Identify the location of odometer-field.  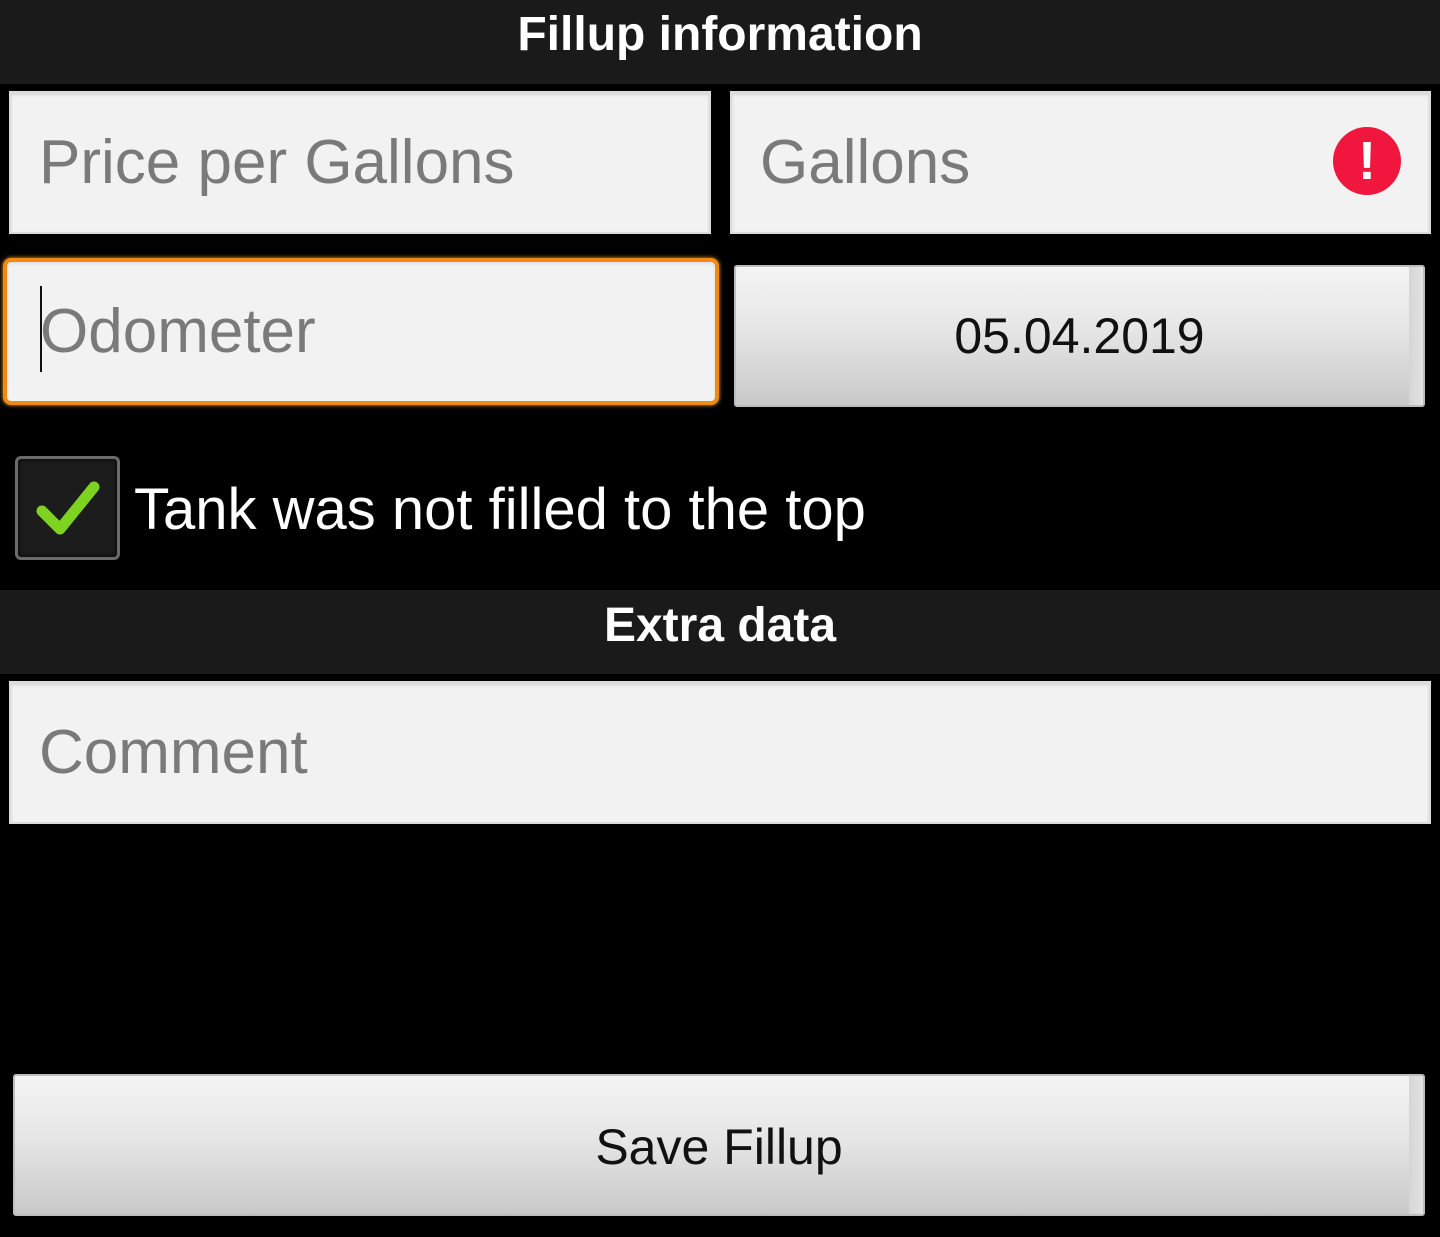
(361, 331).